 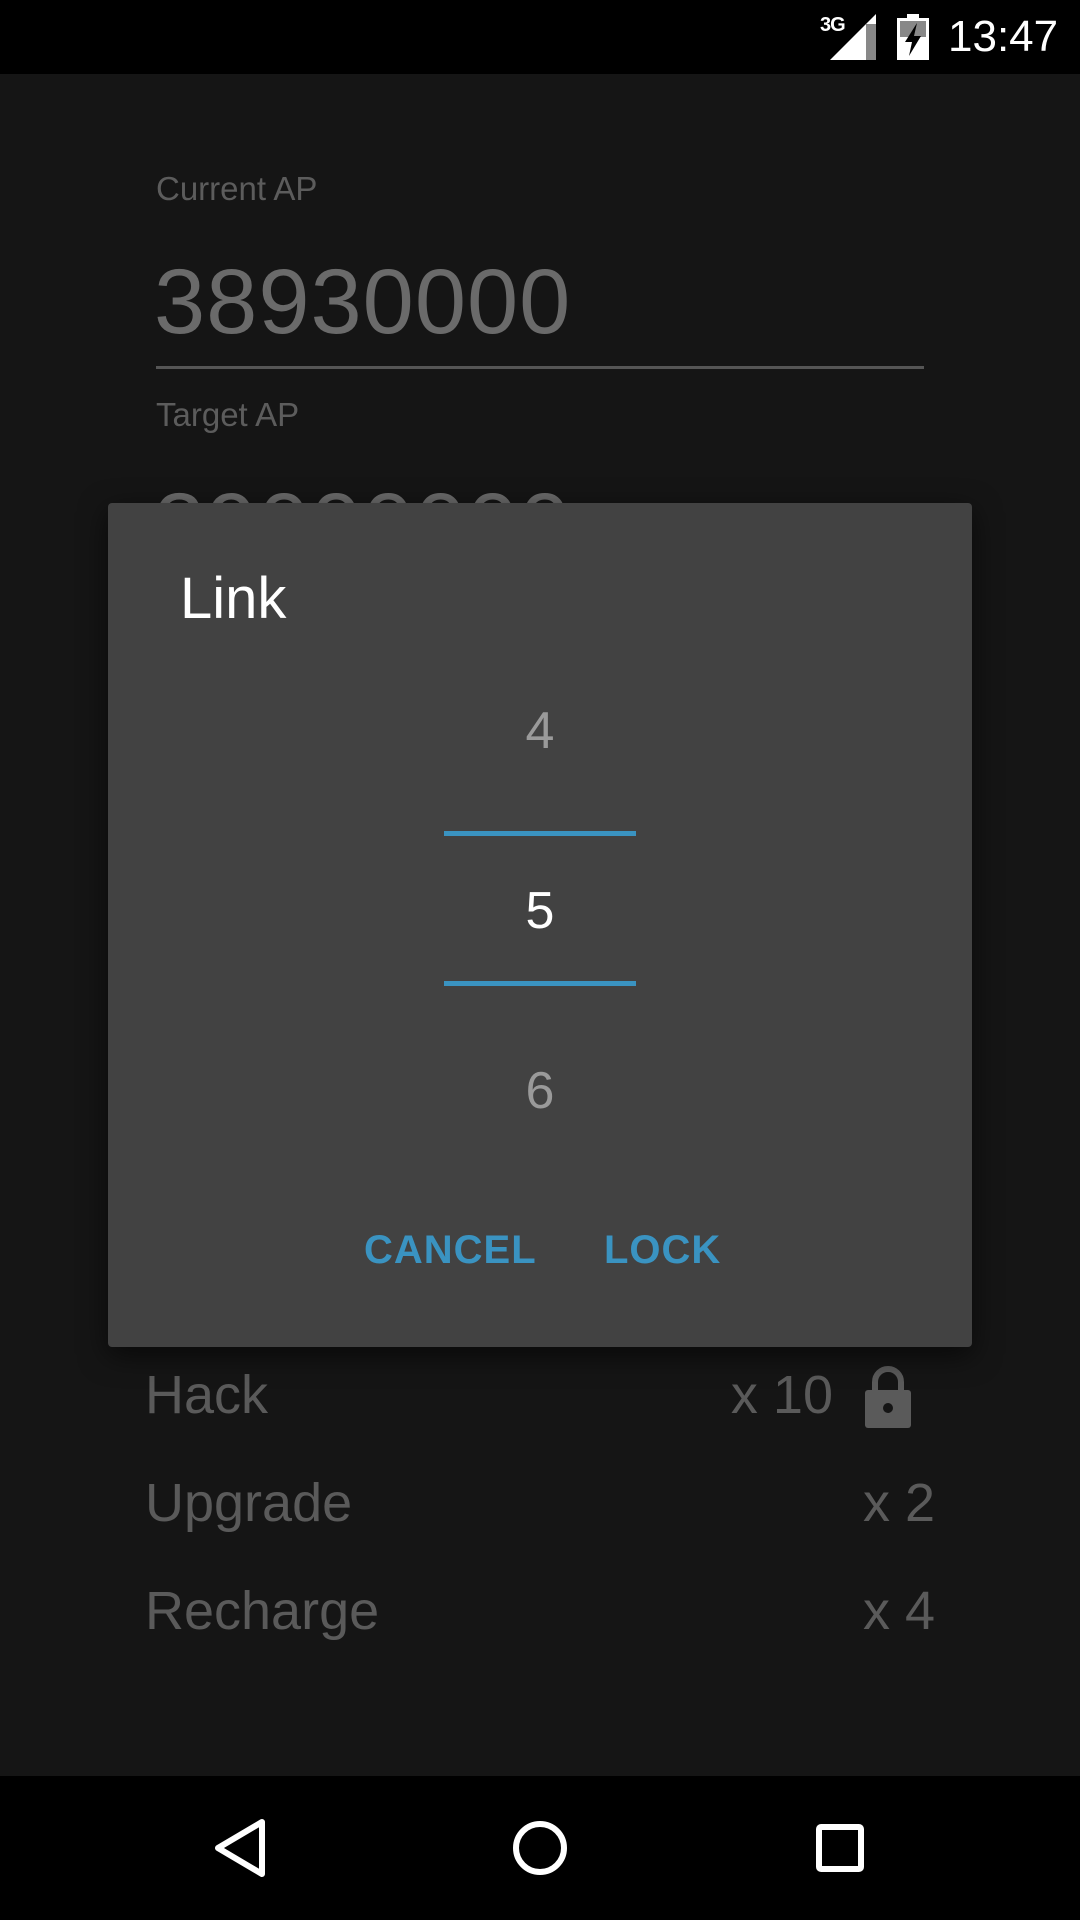 I want to click on dialog-title: Link, so click(x=233, y=598).